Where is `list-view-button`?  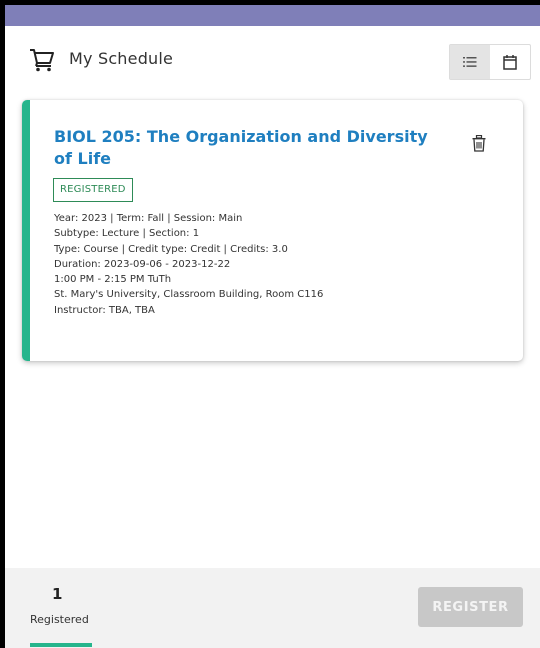 list-view-button is located at coordinates (470, 62).